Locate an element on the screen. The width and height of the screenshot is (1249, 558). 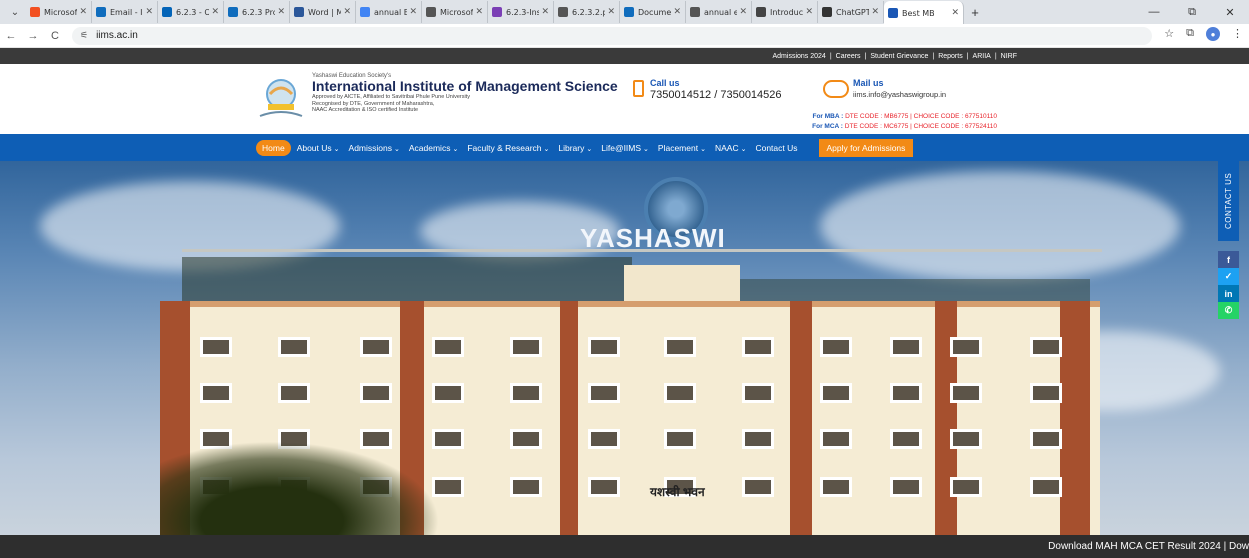
call-us-title: Call us is located at coordinates (665, 83).